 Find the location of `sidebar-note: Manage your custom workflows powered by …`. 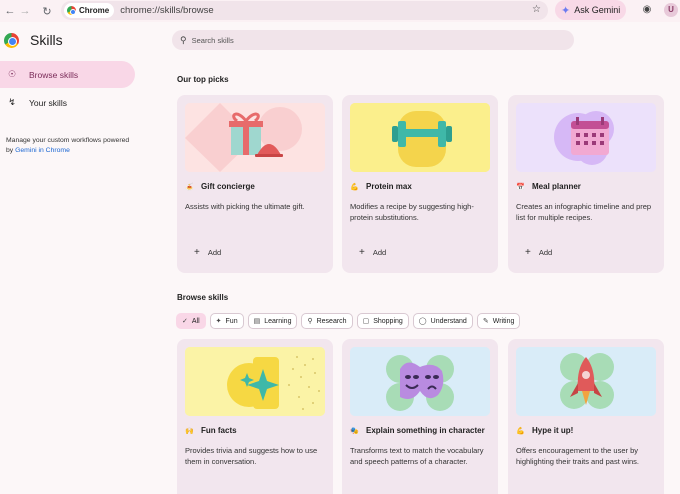

sidebar-note: Manage your custom workflows powered by … is located at coordinates (68, 146).